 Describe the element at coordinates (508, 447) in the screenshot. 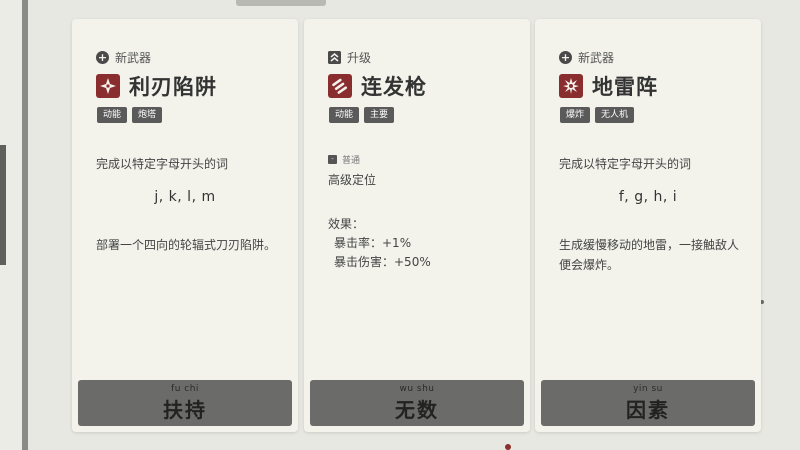

I see `red-marker` at that location.